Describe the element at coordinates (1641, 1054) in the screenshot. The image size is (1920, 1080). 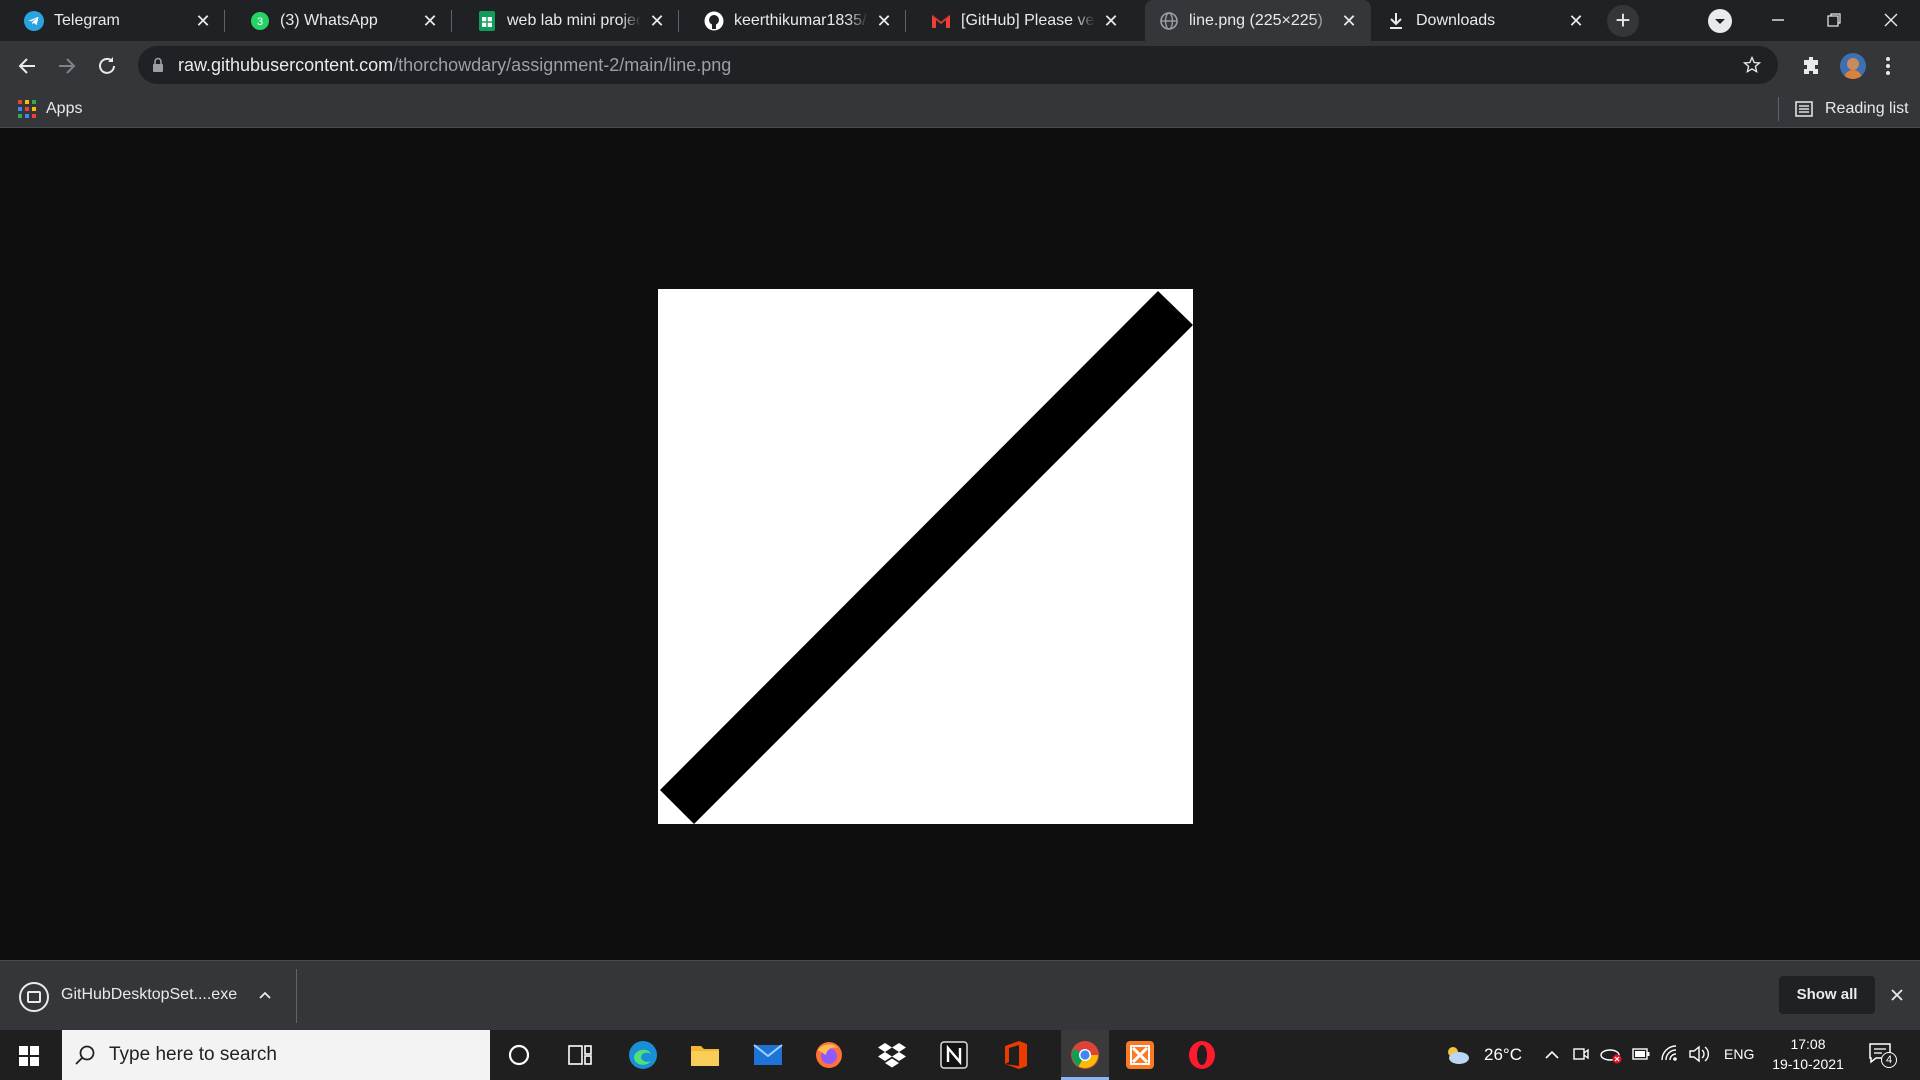
I see `battery-icon` at that location.